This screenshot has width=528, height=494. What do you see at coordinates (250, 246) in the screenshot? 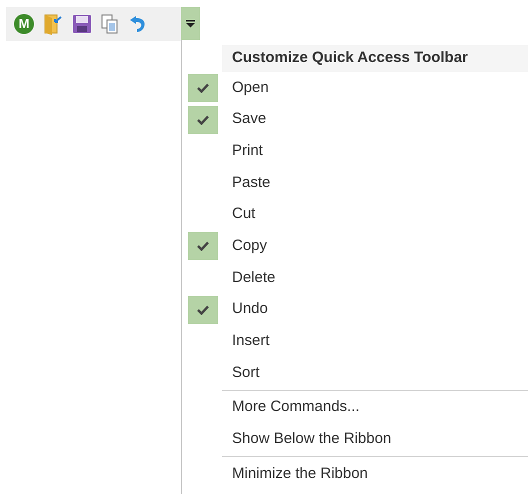
I see `menu-item: Copy` at bounding box center [250, 246].